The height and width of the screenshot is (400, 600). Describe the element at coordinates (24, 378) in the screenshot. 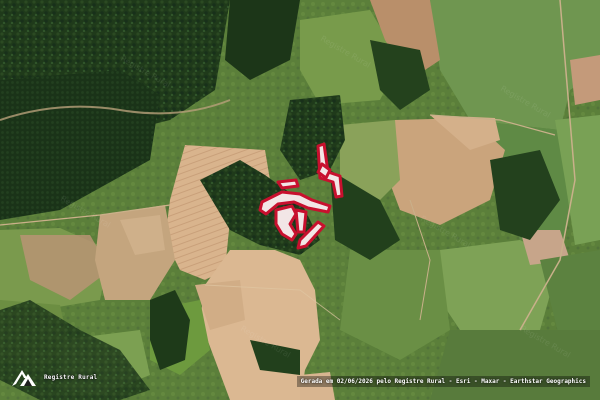

I see `registre-rural-logo-icon` at that location.